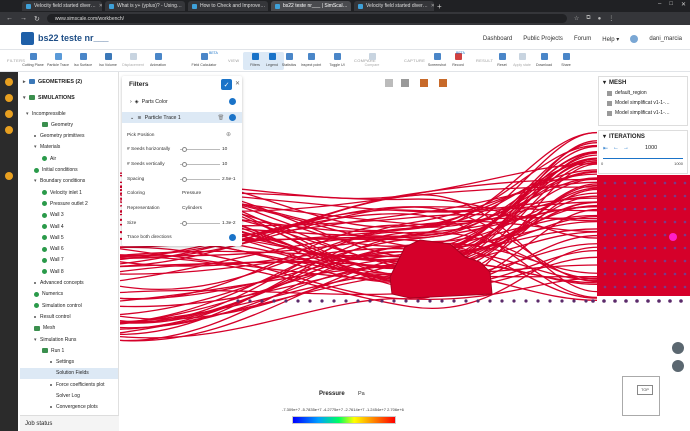 This screenshot has width=690, height=431. Describe the element at coordinates (108, 61) in the screenshot. I see `iso-volume-button: Iso Volume` at that location.